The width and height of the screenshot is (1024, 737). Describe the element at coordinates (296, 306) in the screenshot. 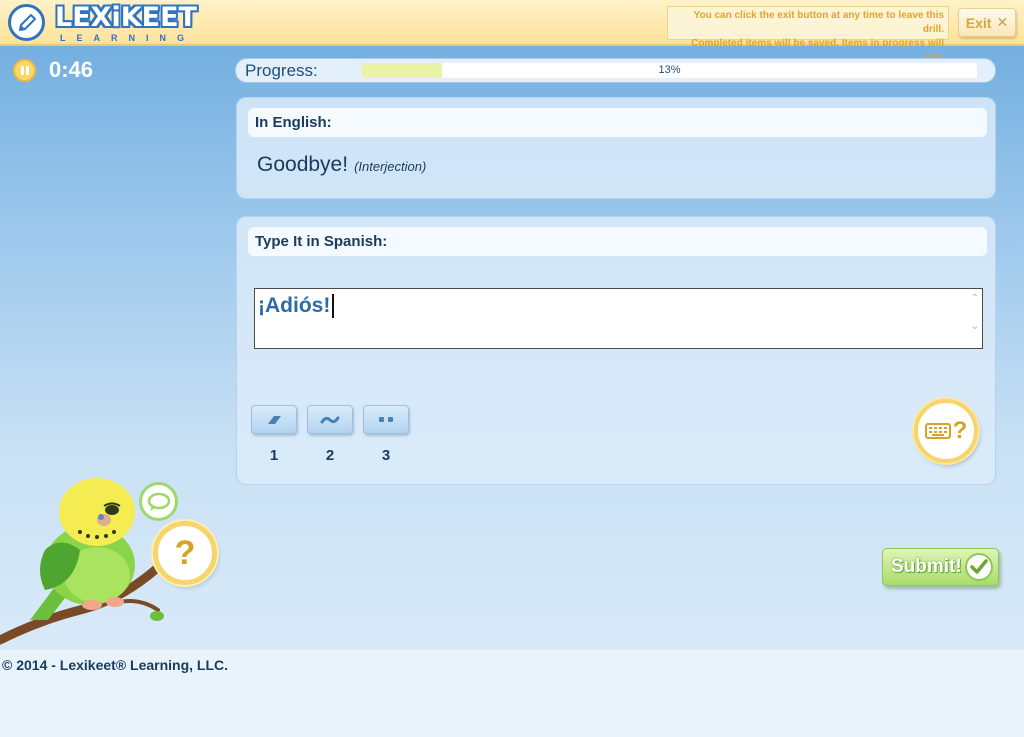

I see `answer-text: ¡Adiós!` at that location.